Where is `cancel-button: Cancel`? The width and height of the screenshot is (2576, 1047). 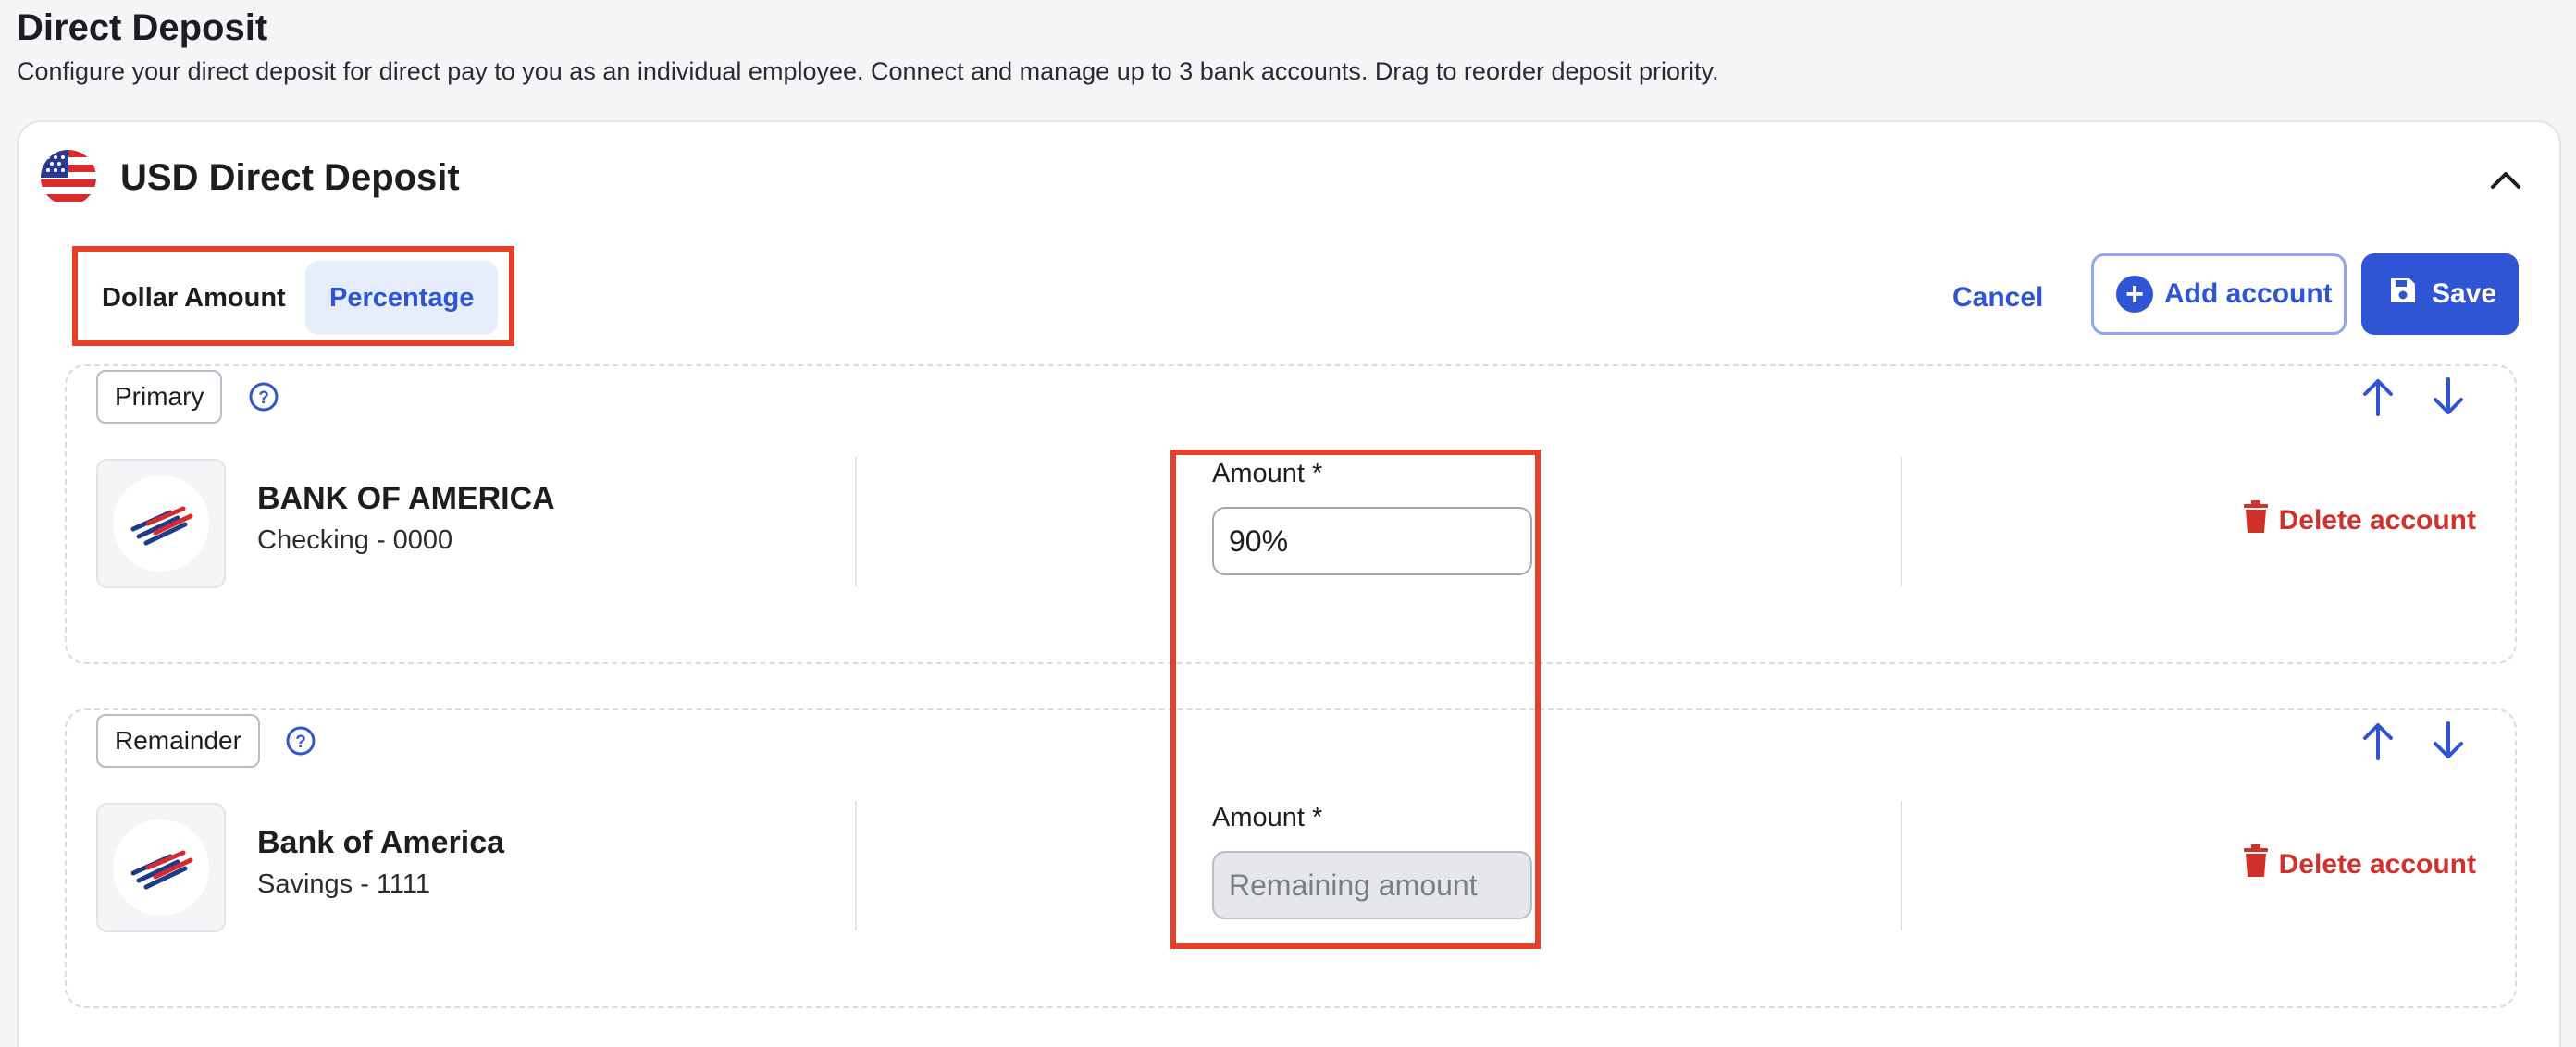 cancel-button: Cancel is located at coordinates (1997, 298).